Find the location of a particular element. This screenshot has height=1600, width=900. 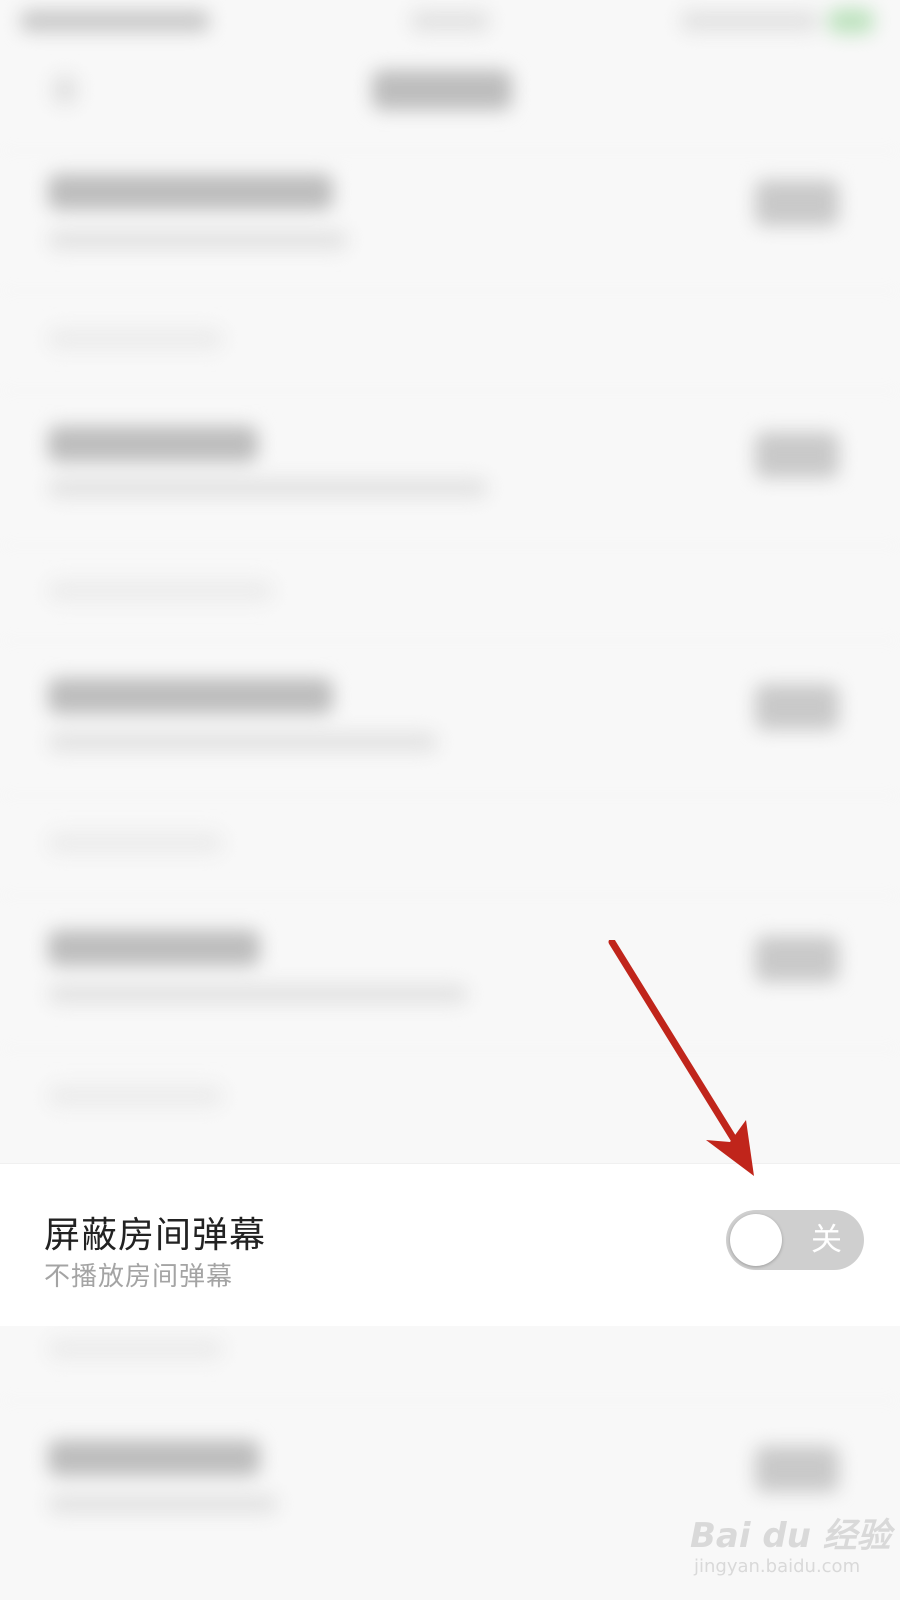

setting-row-2-title is located at coordinates (153, 444).